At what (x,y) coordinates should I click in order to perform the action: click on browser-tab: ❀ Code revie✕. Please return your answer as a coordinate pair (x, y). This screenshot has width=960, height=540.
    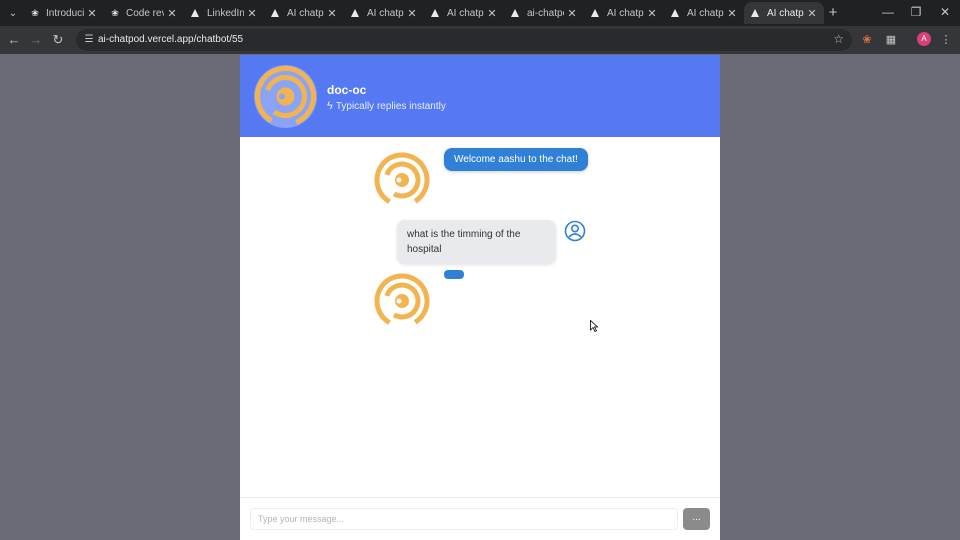
    Looking at the image, I should click on (144, 13).